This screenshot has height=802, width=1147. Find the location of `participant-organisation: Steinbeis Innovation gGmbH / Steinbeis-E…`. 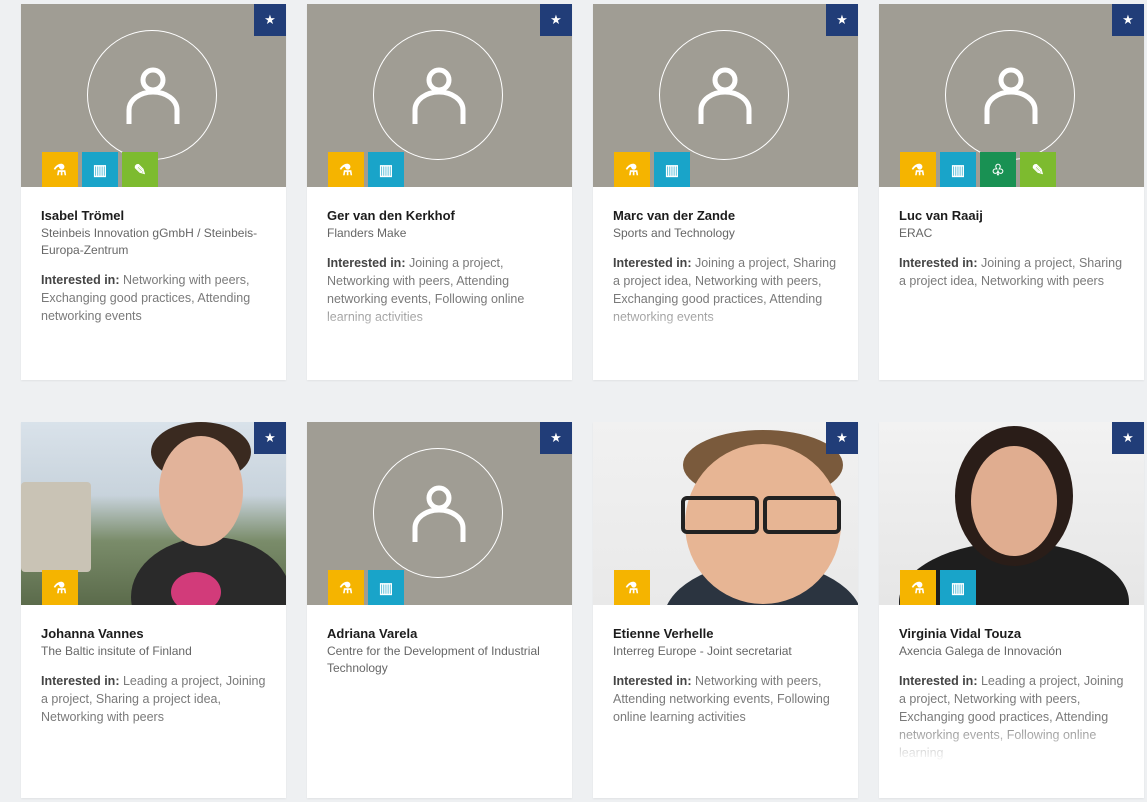

participant-organisation: Steinbeis Innovation gGmbH / Steinbeis-E… is located at coordinates (149, 241).